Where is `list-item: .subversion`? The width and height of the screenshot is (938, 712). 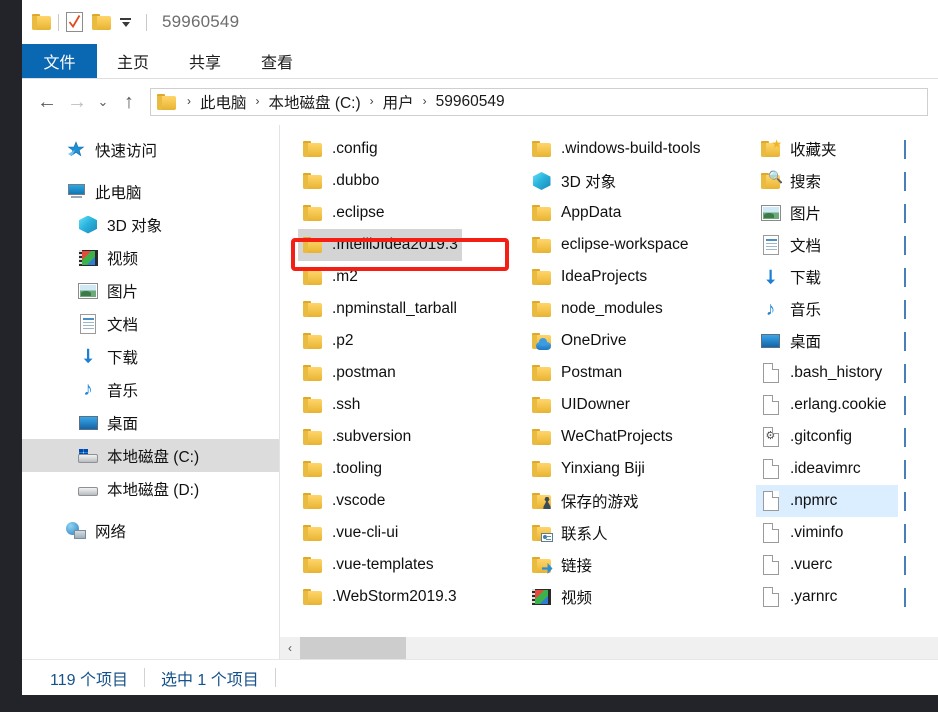 list-item: .subversion is located at coordinates (356, 437).